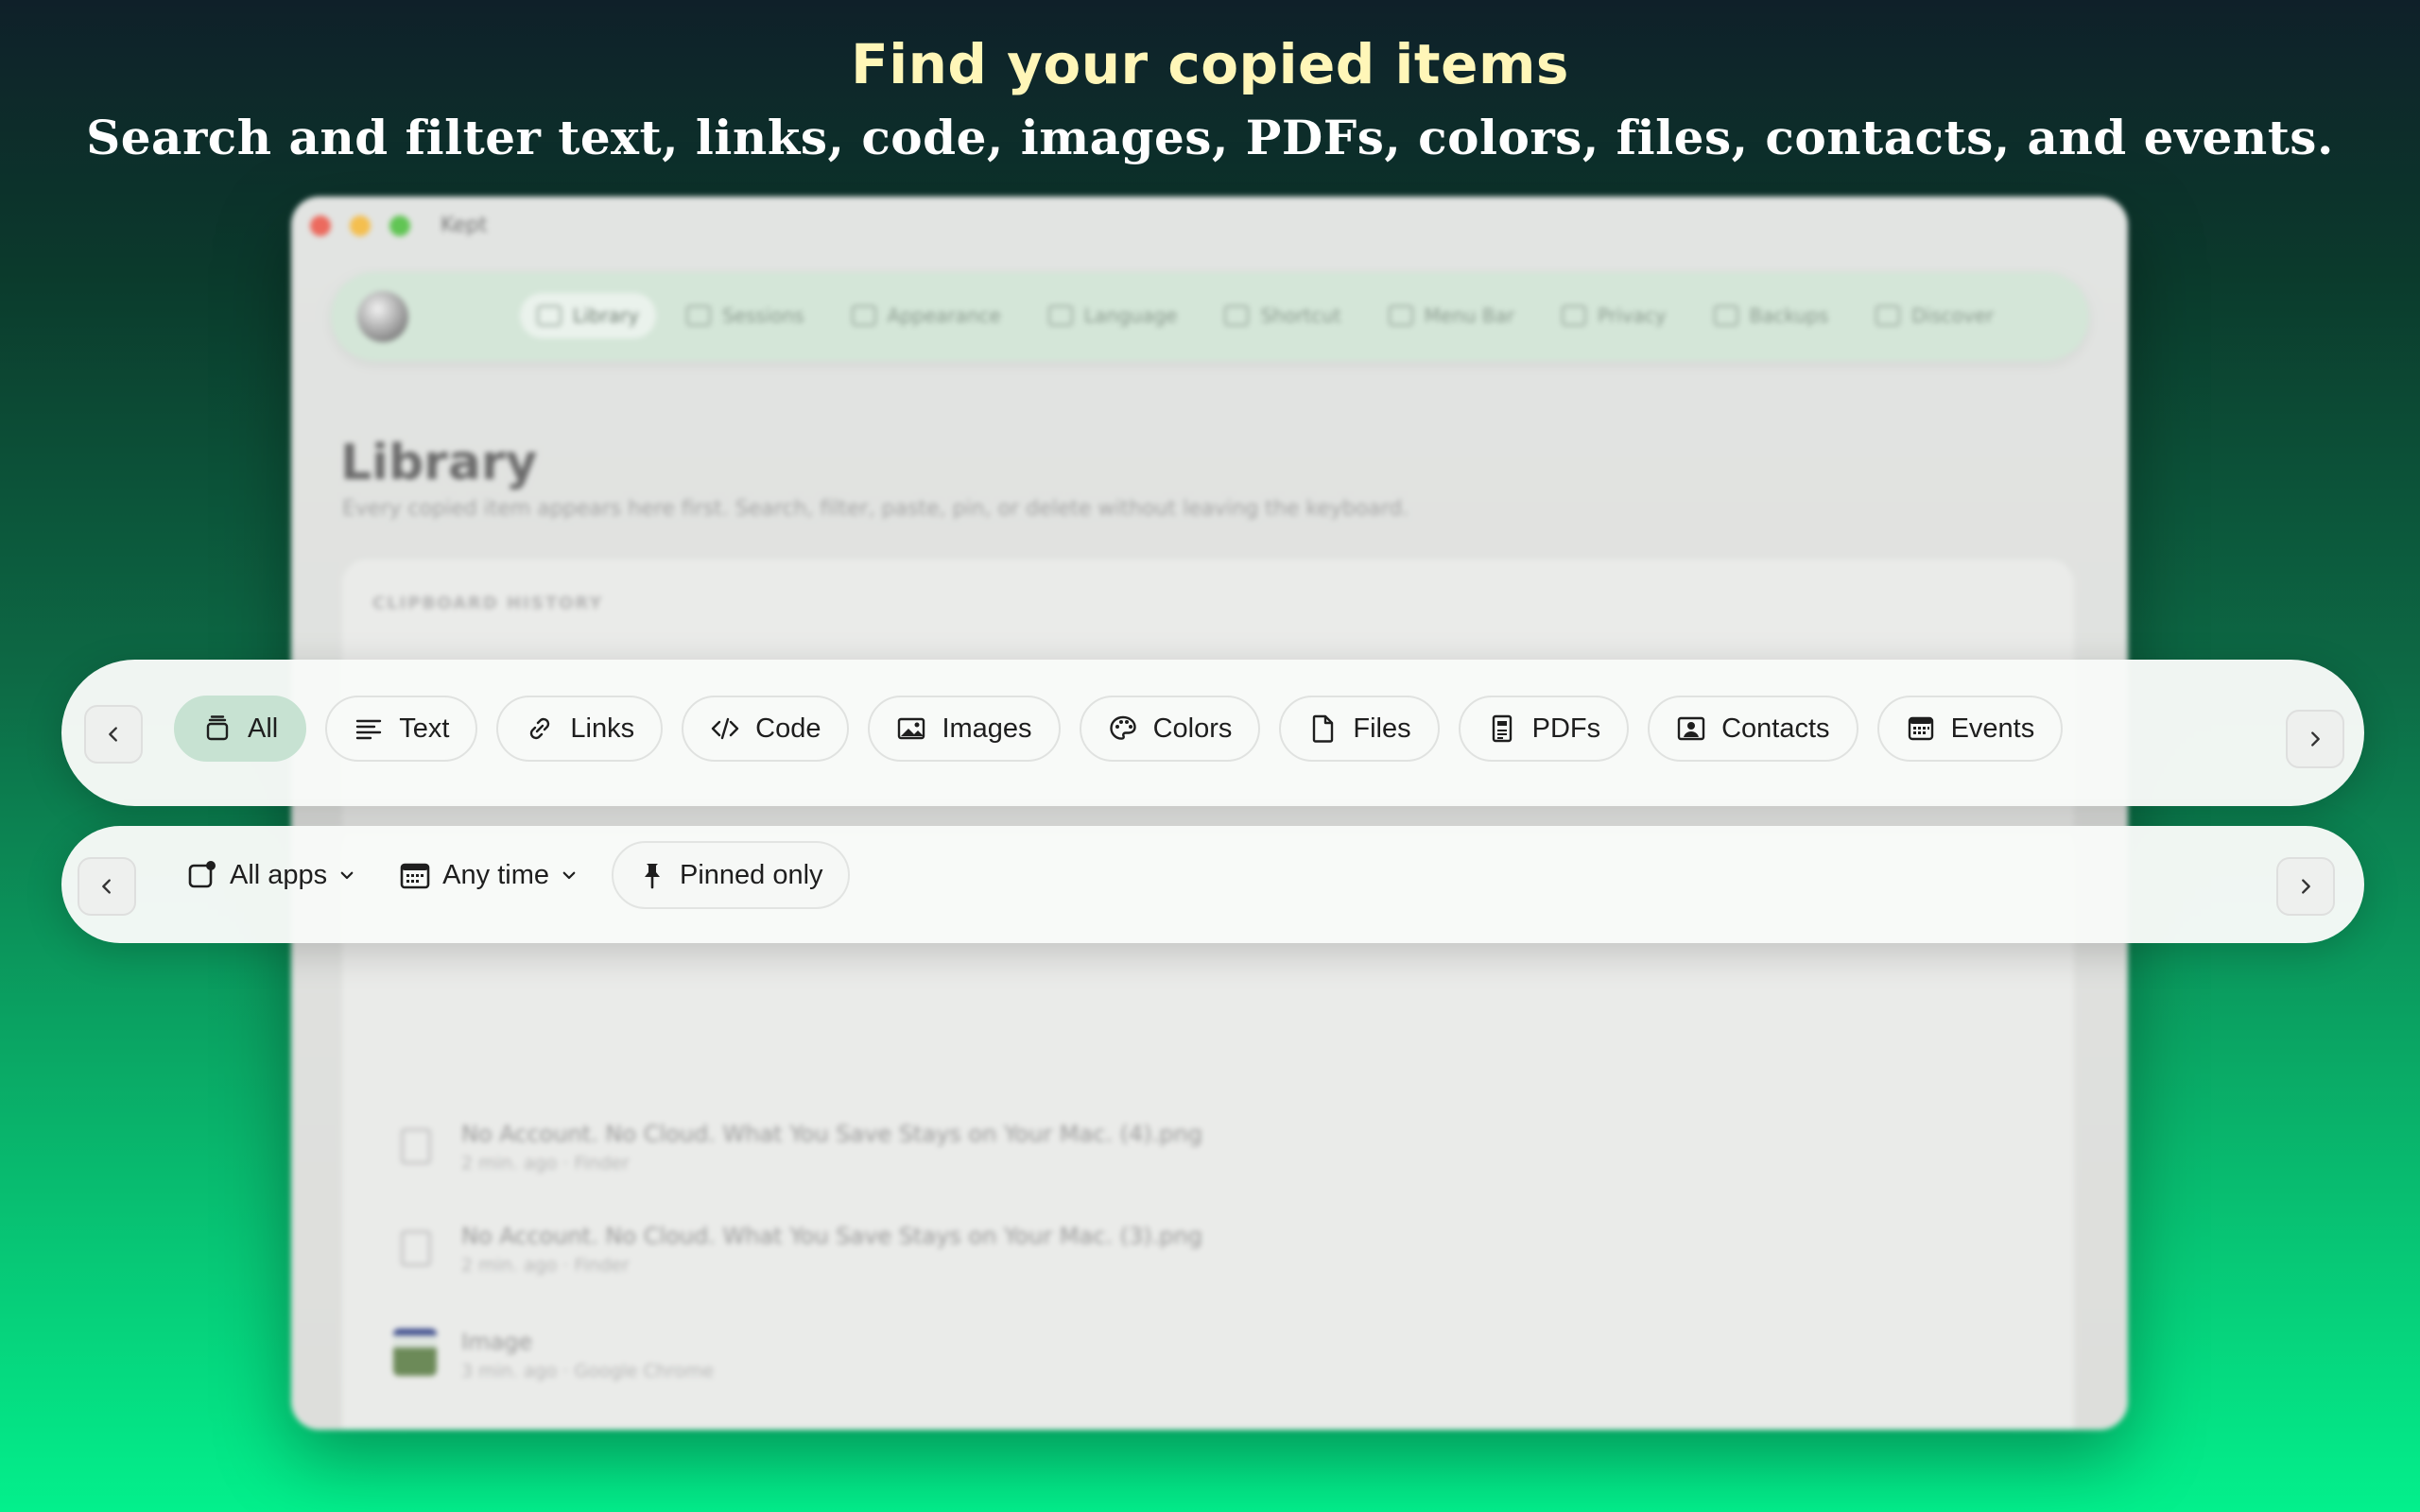  I want to click on filter-label: Images, so click(987, 728).